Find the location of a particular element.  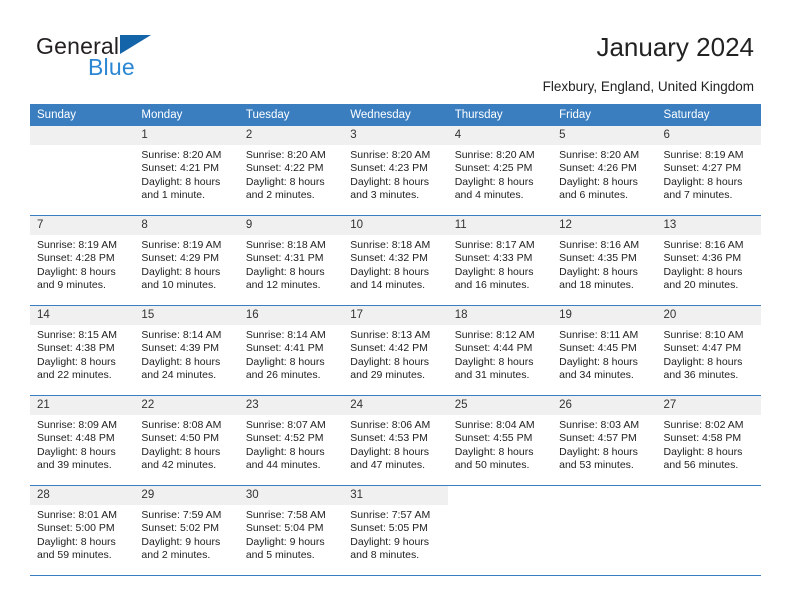

sunrise-text: Sunrise: 8:13 AM is located at coordinates (390, 335).